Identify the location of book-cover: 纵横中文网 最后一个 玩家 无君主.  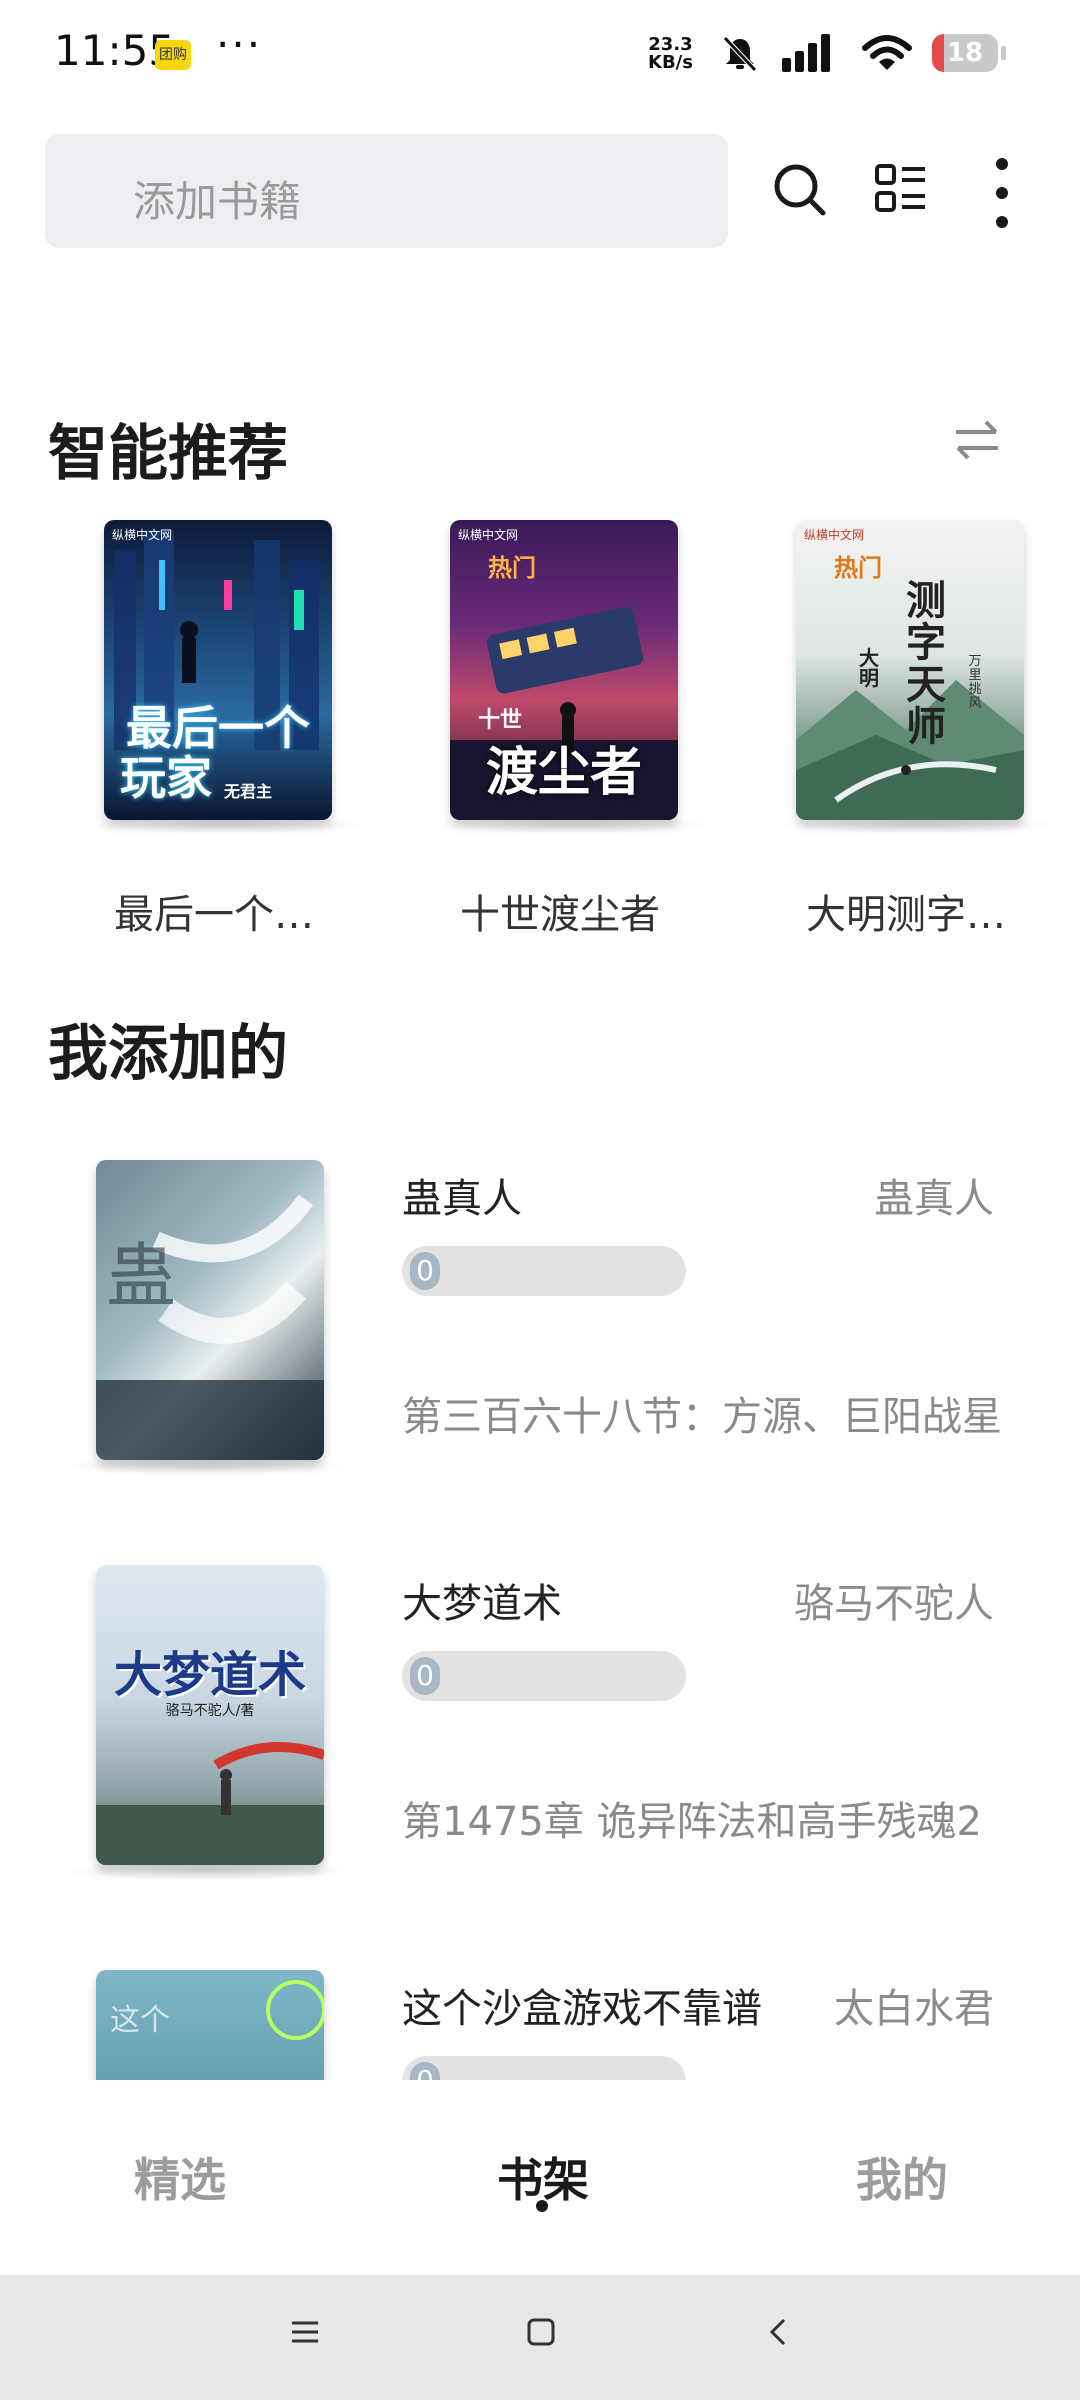
(218, 670).